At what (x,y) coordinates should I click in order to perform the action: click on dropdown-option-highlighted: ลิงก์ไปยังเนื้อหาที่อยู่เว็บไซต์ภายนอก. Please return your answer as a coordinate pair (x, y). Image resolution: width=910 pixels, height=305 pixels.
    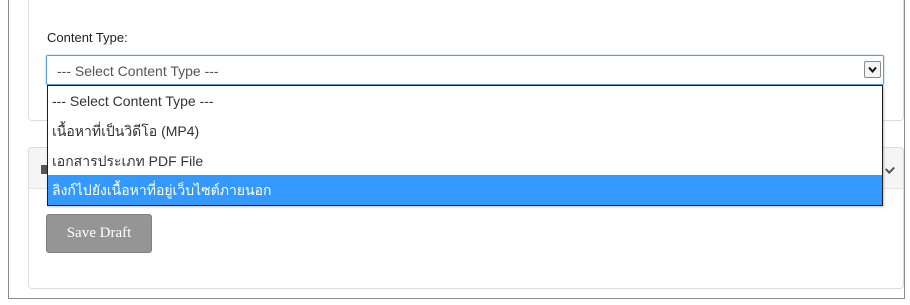
    Looking at the image, I should click on (465, 190).